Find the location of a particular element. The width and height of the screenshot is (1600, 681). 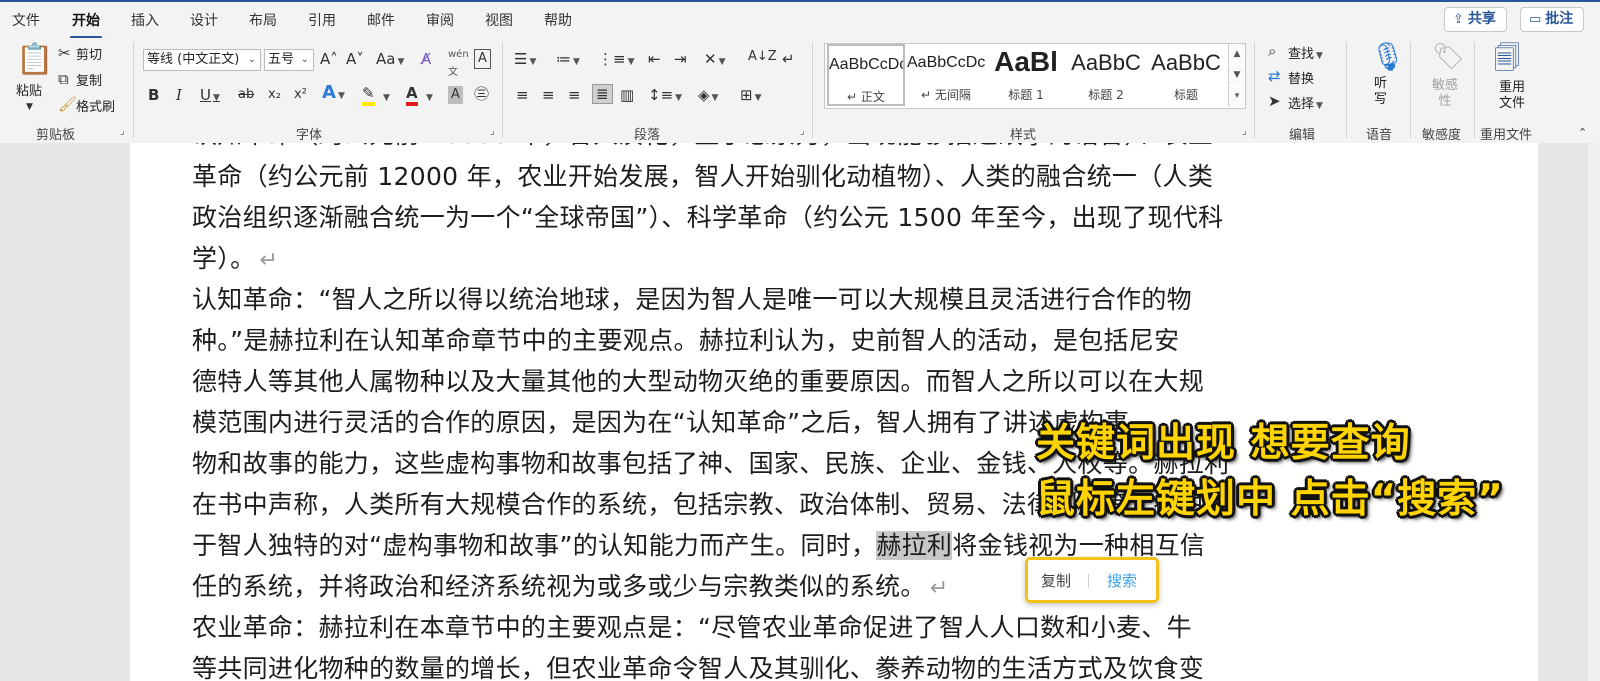

style-no-spacing: AaBbCcDc ↵ 无间隔 is located at coordinates (946, 75).